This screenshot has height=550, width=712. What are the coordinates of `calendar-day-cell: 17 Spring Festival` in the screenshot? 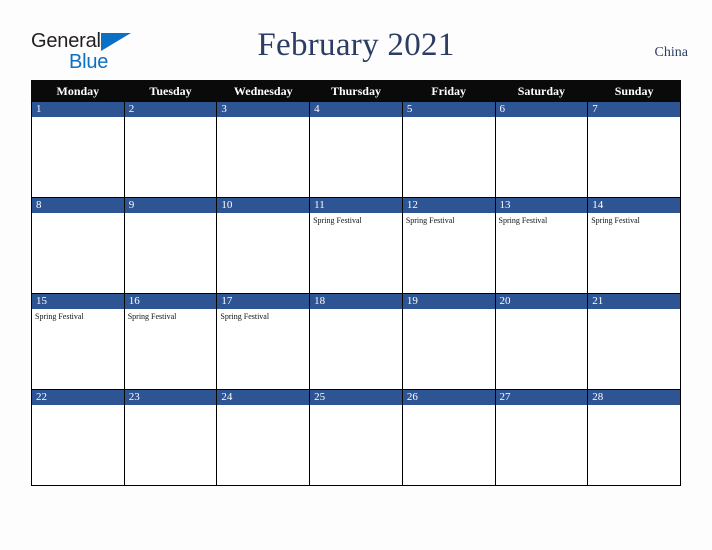 It's located at (263, 341).